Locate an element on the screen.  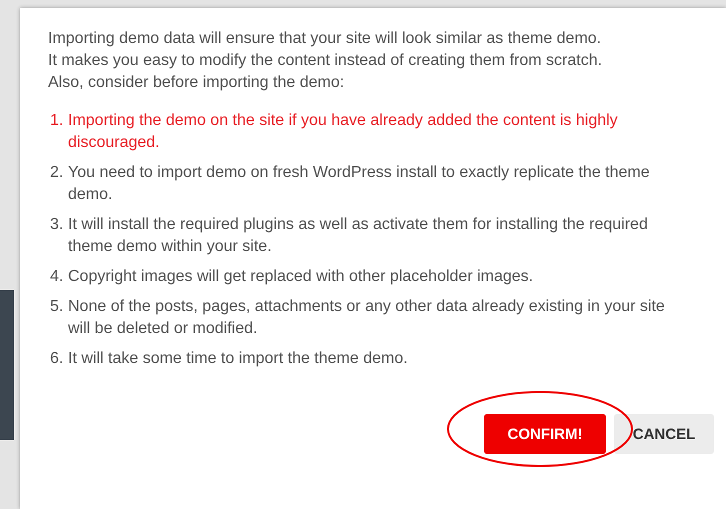
list-item: 6. It will take some time to import the theme demo. is located at coordinates (229, 359).